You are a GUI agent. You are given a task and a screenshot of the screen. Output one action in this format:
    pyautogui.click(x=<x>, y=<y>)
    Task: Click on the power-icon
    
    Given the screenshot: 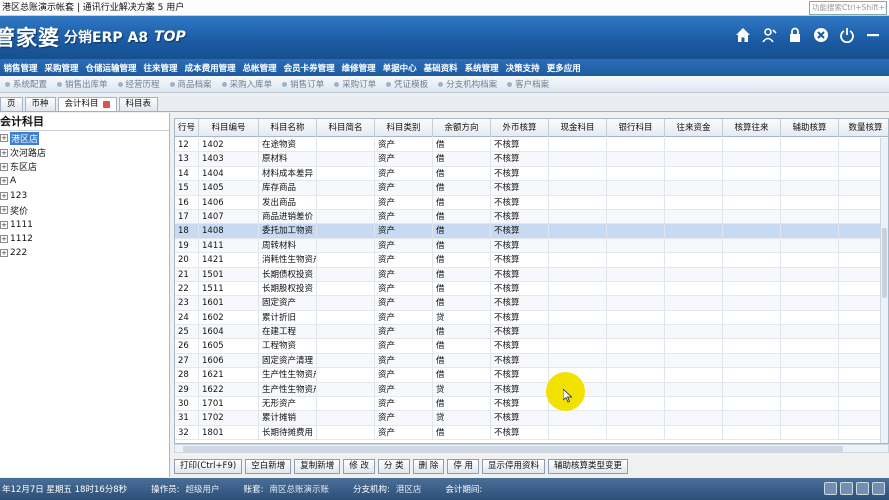 What is the action you would take?
    pyautogui.click(x=846, y=34)
    